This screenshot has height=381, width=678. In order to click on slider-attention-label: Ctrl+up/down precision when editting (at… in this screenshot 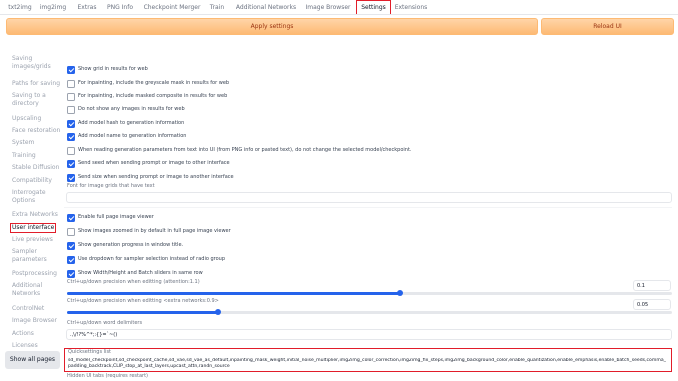, I will do `click(133, 282)`.